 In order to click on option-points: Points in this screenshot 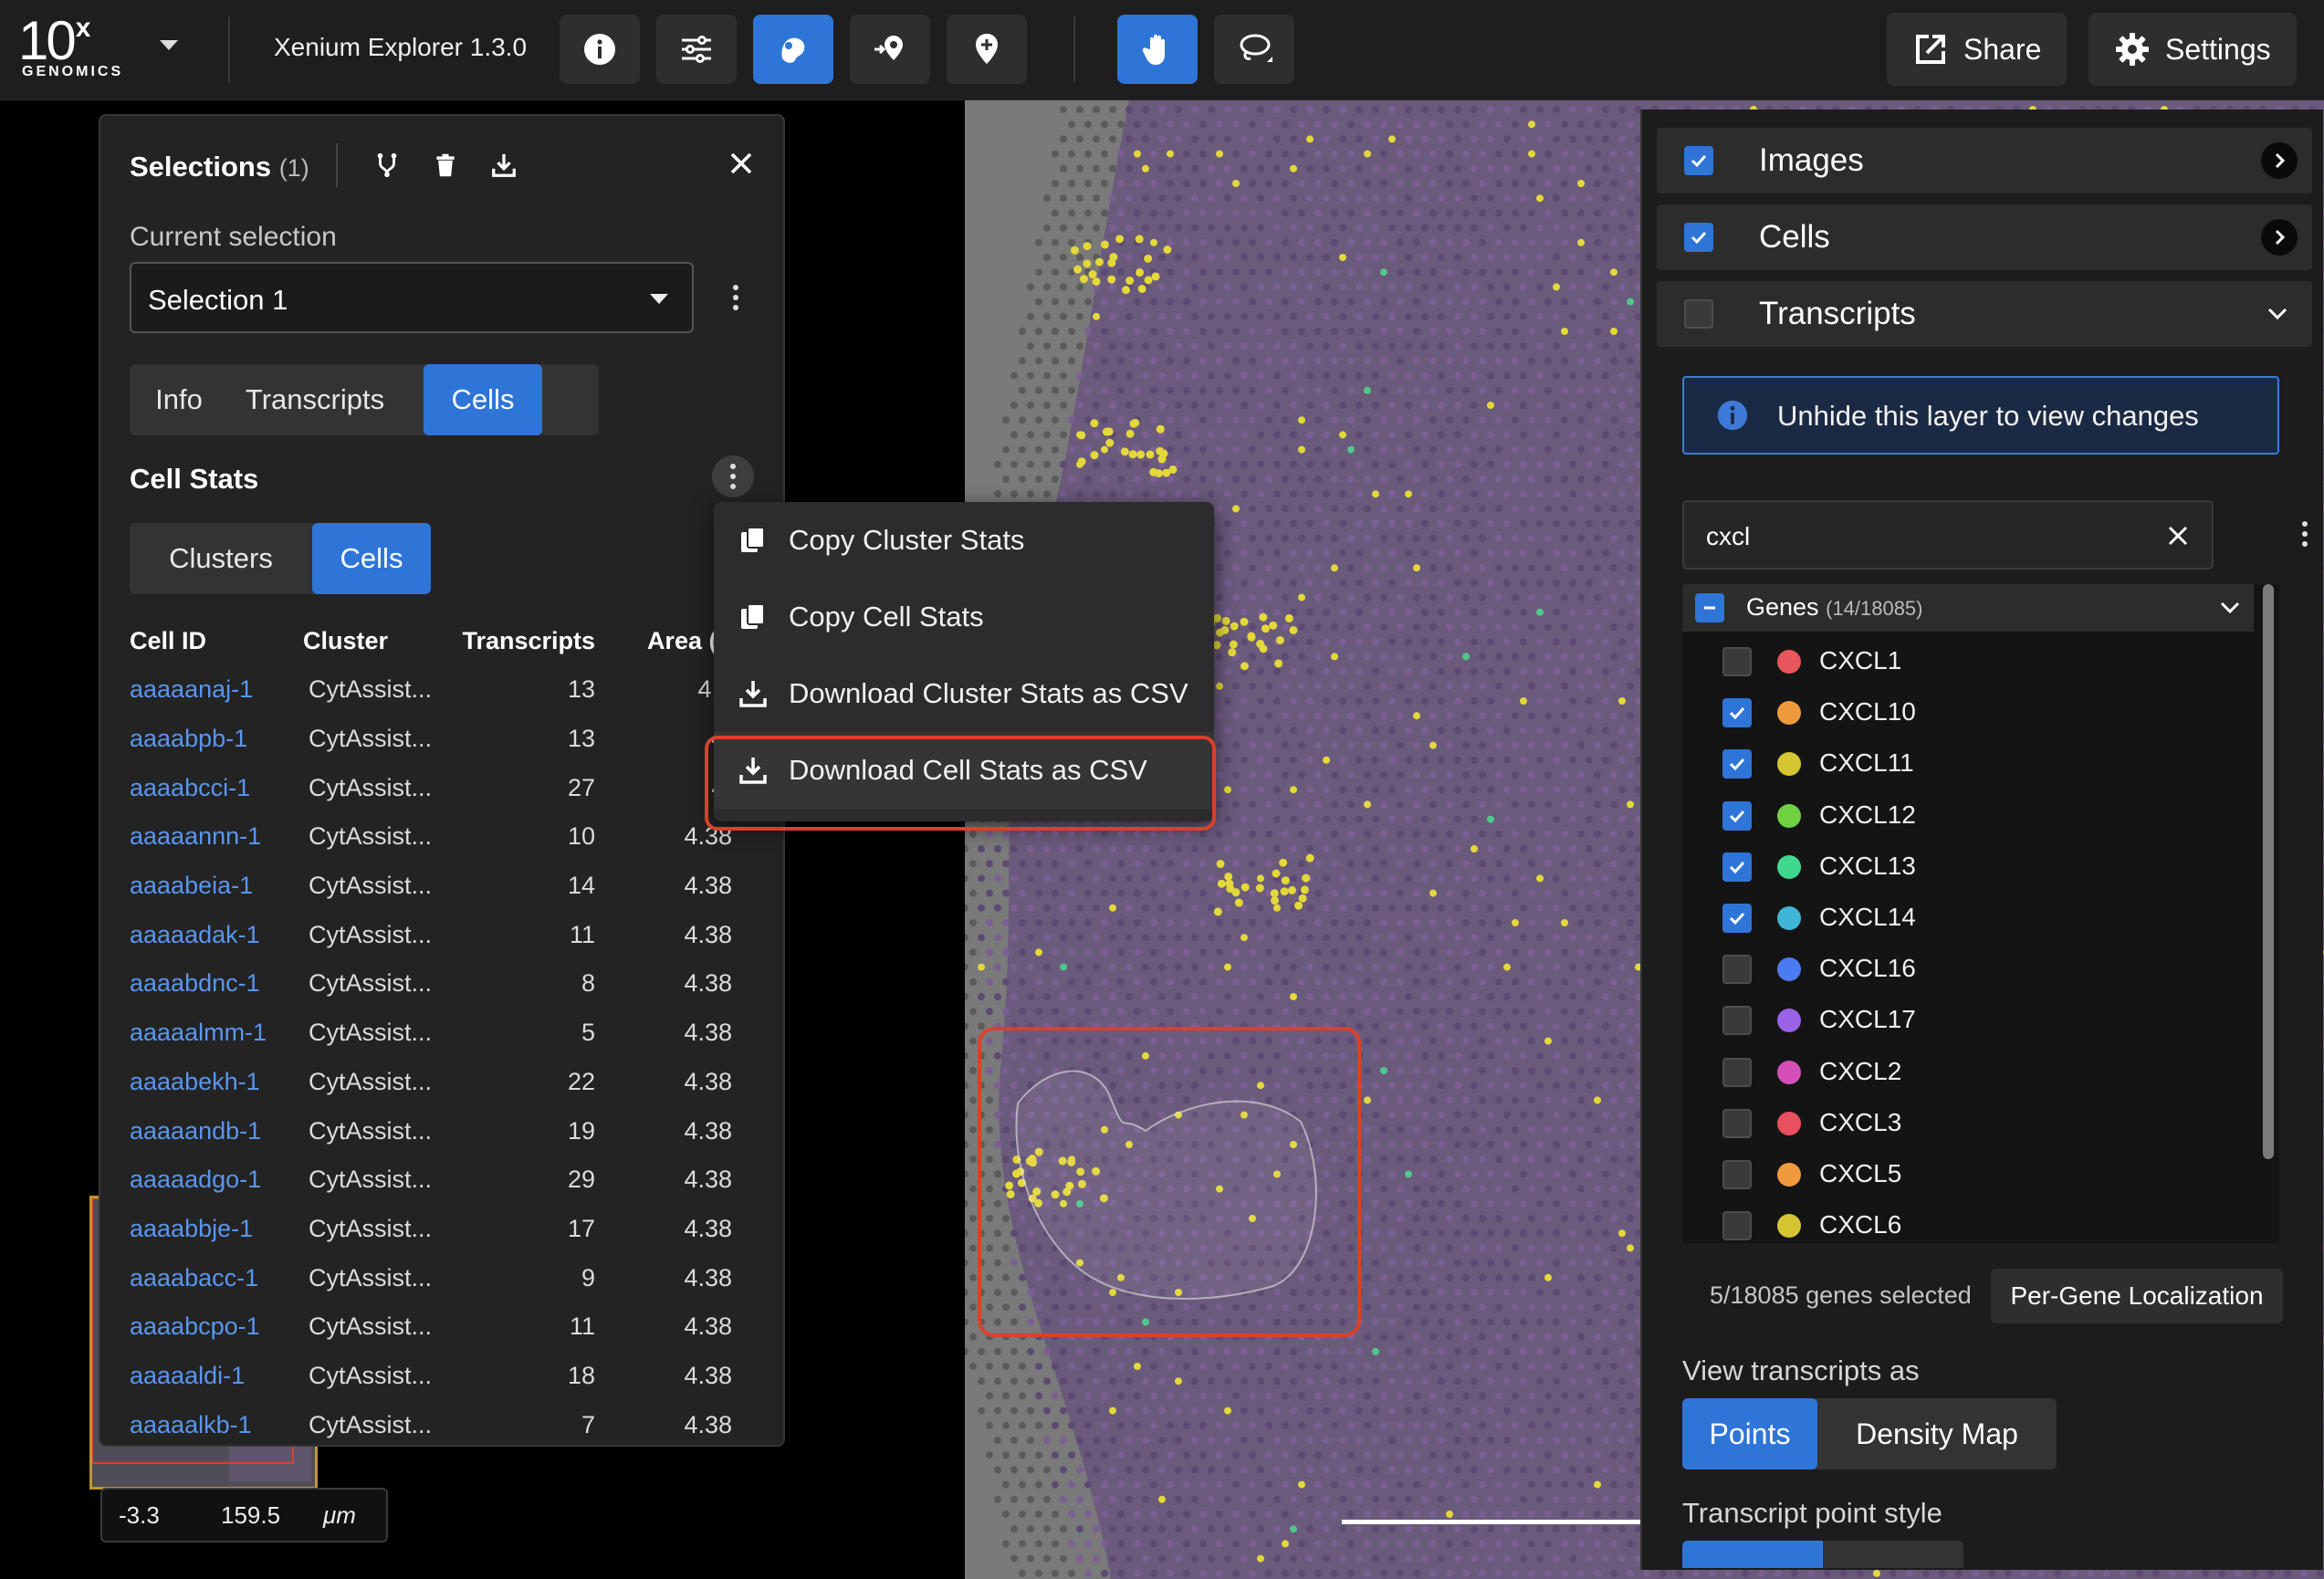, I will do `click(1750, 1434)`.